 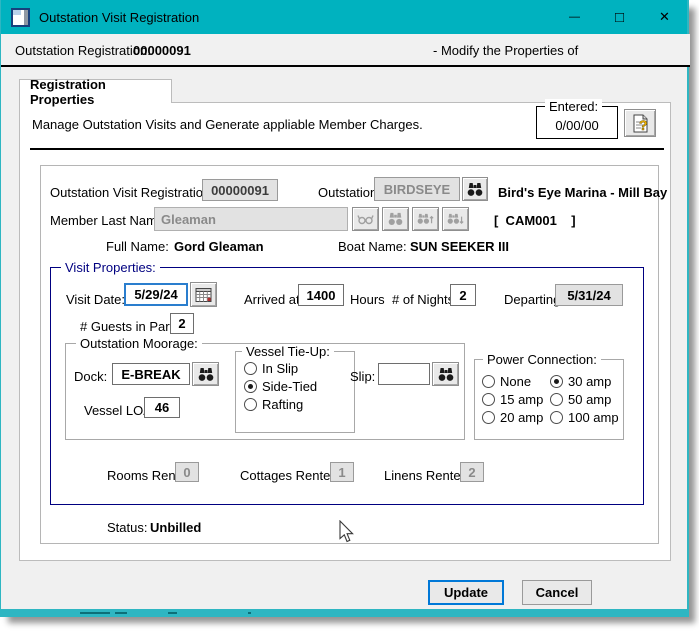 What do you see at coordinates (182, 323) in the screenshot?
I see `guests-field: 2` at bounding box center [182, 323].